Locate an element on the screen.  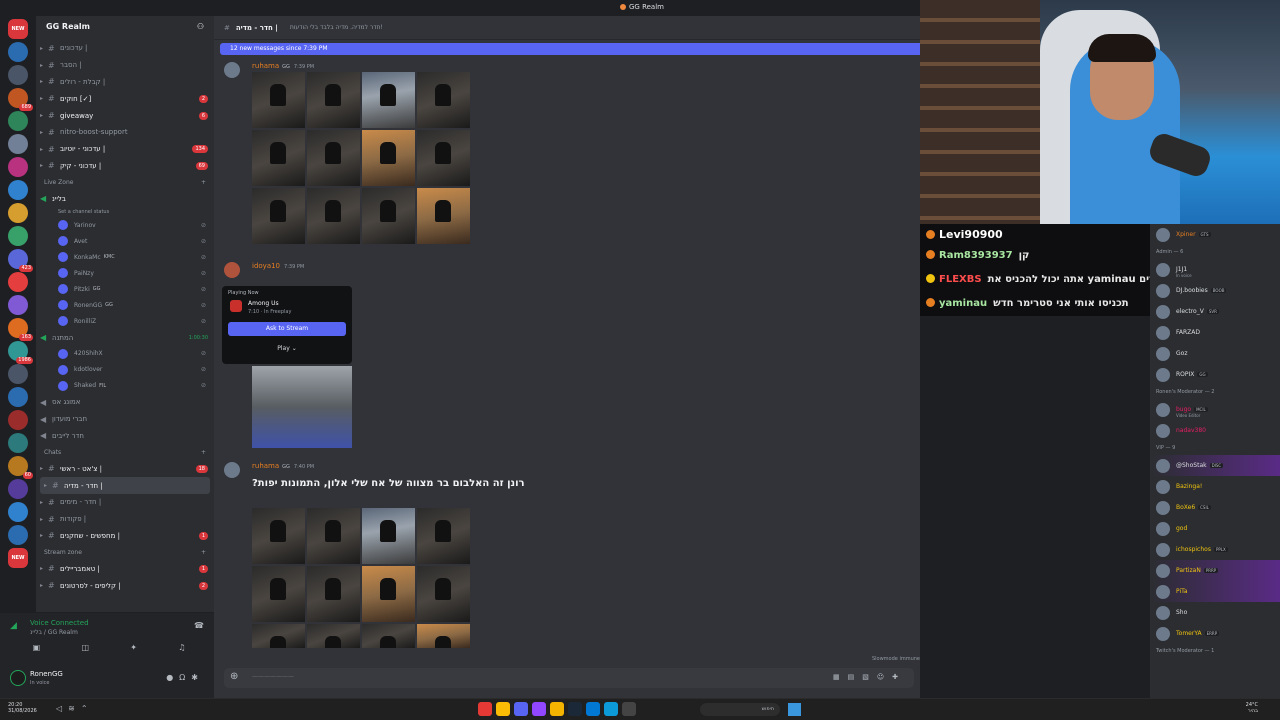
author-name: idoya10 is located at coordinates (266, 266).